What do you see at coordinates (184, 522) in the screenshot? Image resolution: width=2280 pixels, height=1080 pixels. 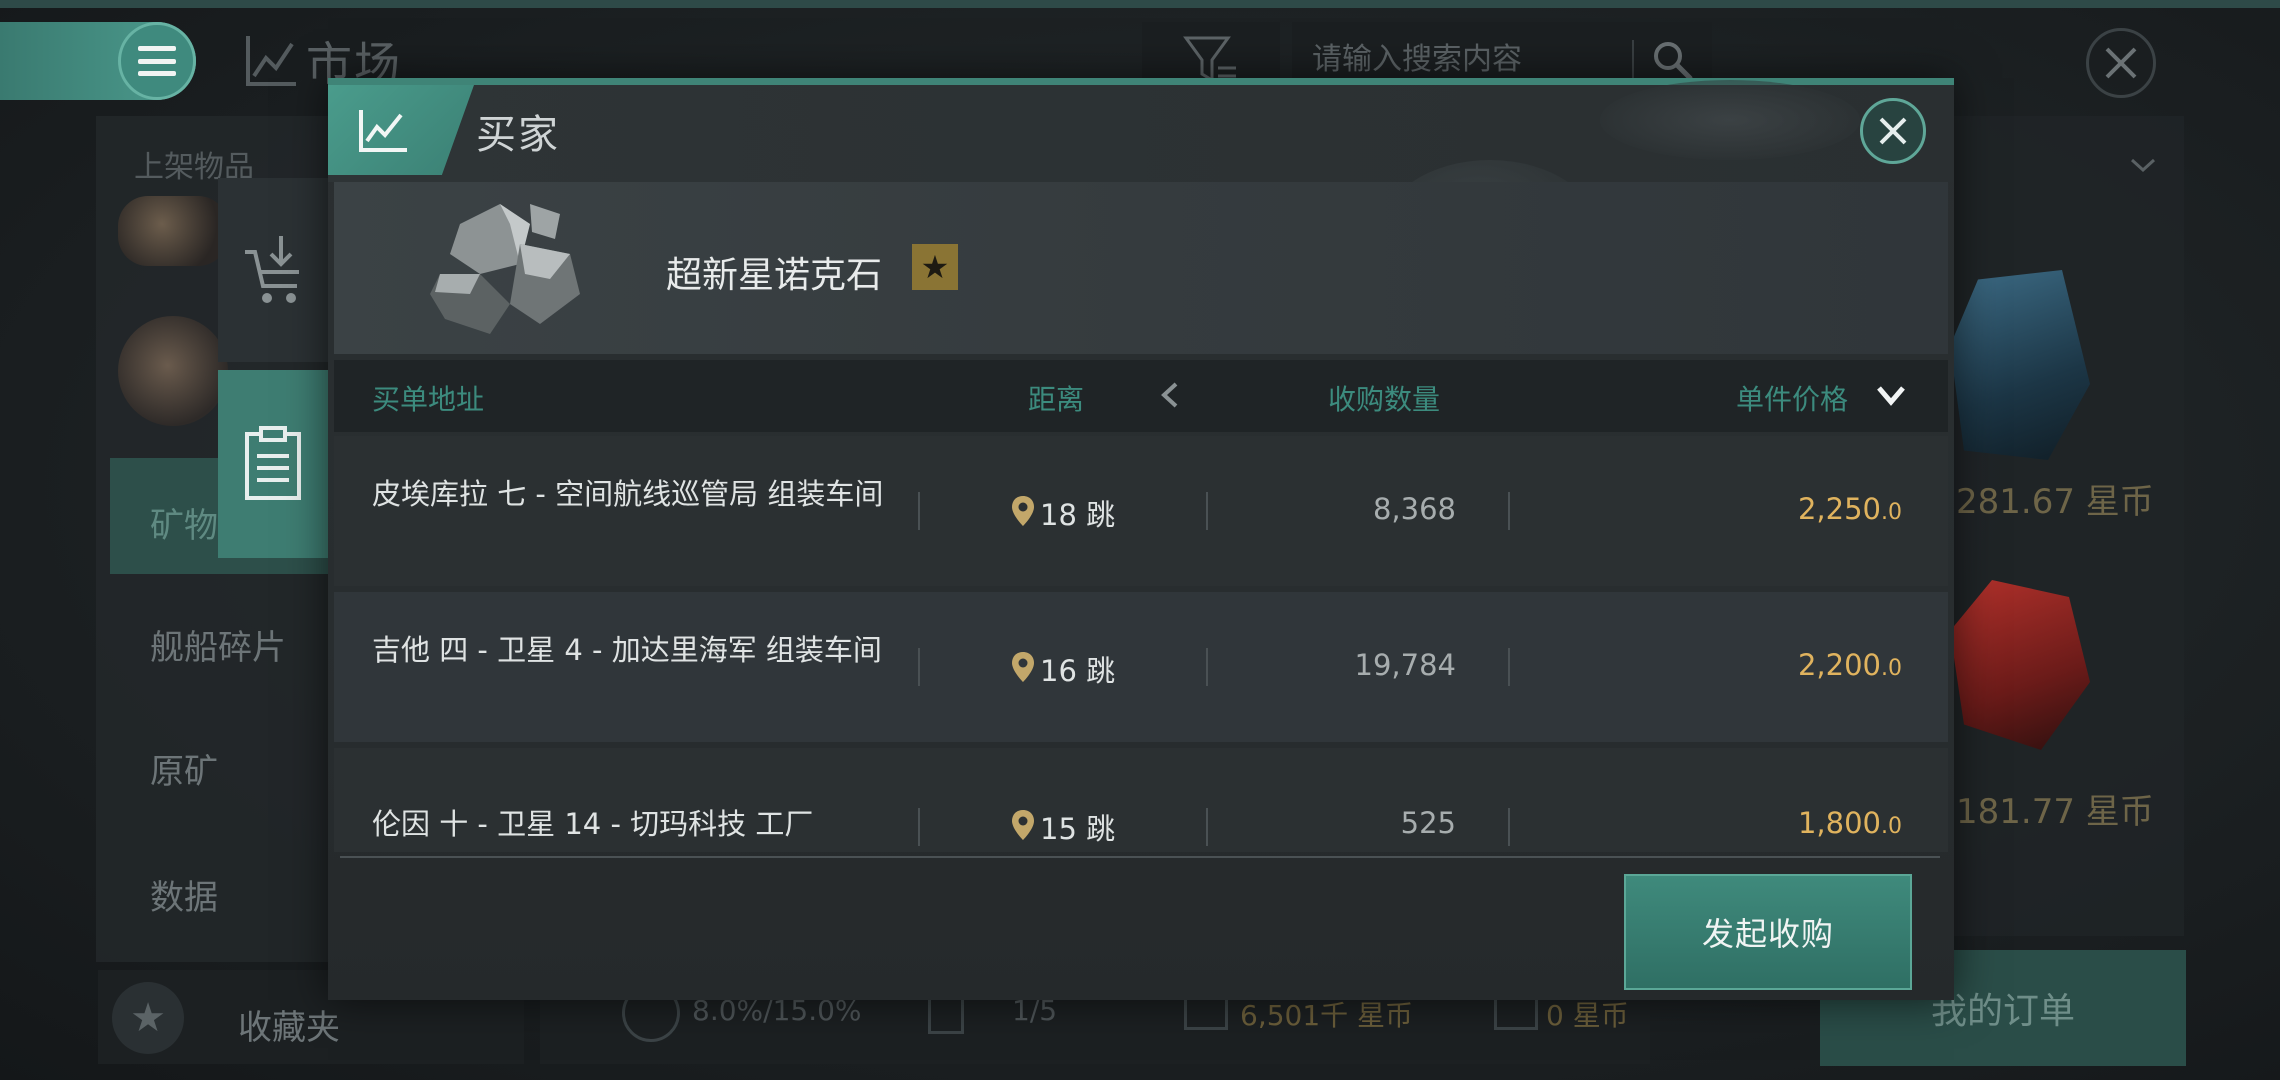 I see `category-minerals: 矿物` at bounding box center [184, 522].